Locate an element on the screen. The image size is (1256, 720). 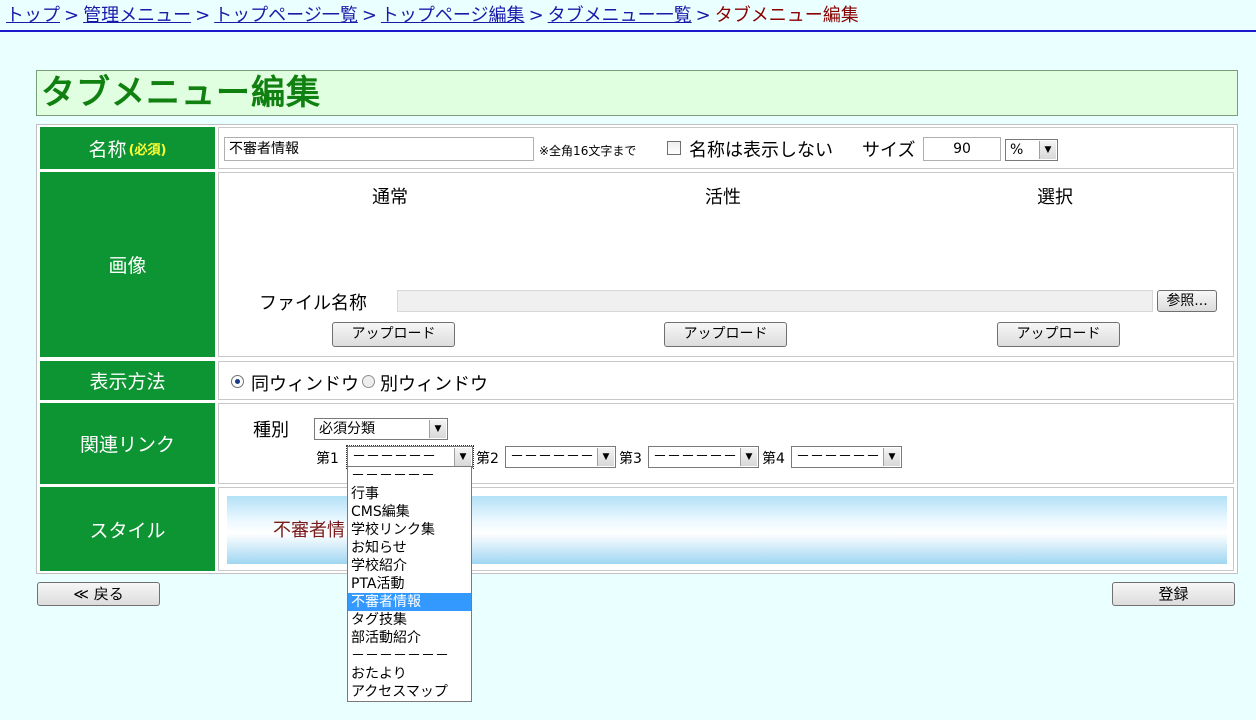
dropdown-option: おたより is located at coordinates (409, 674).